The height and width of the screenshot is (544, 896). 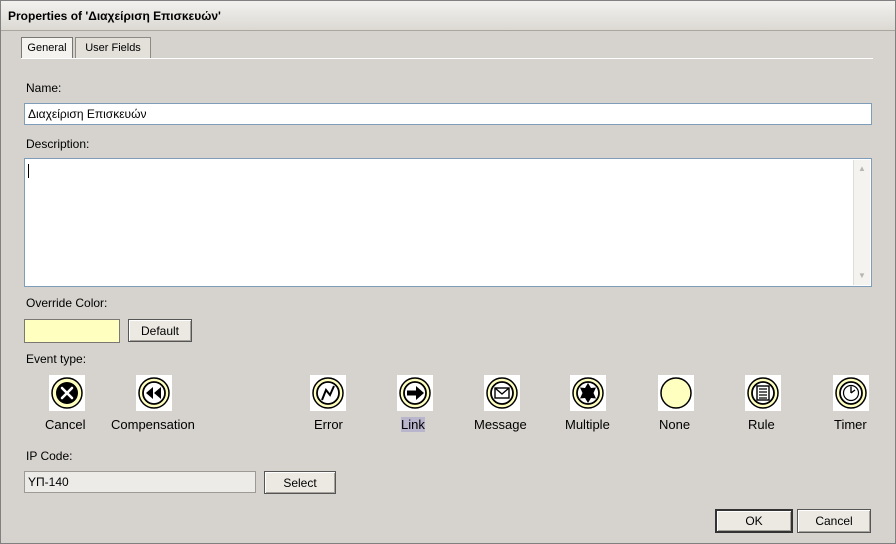 I want to click on name-label: Name:, so click(x=44, y=88).